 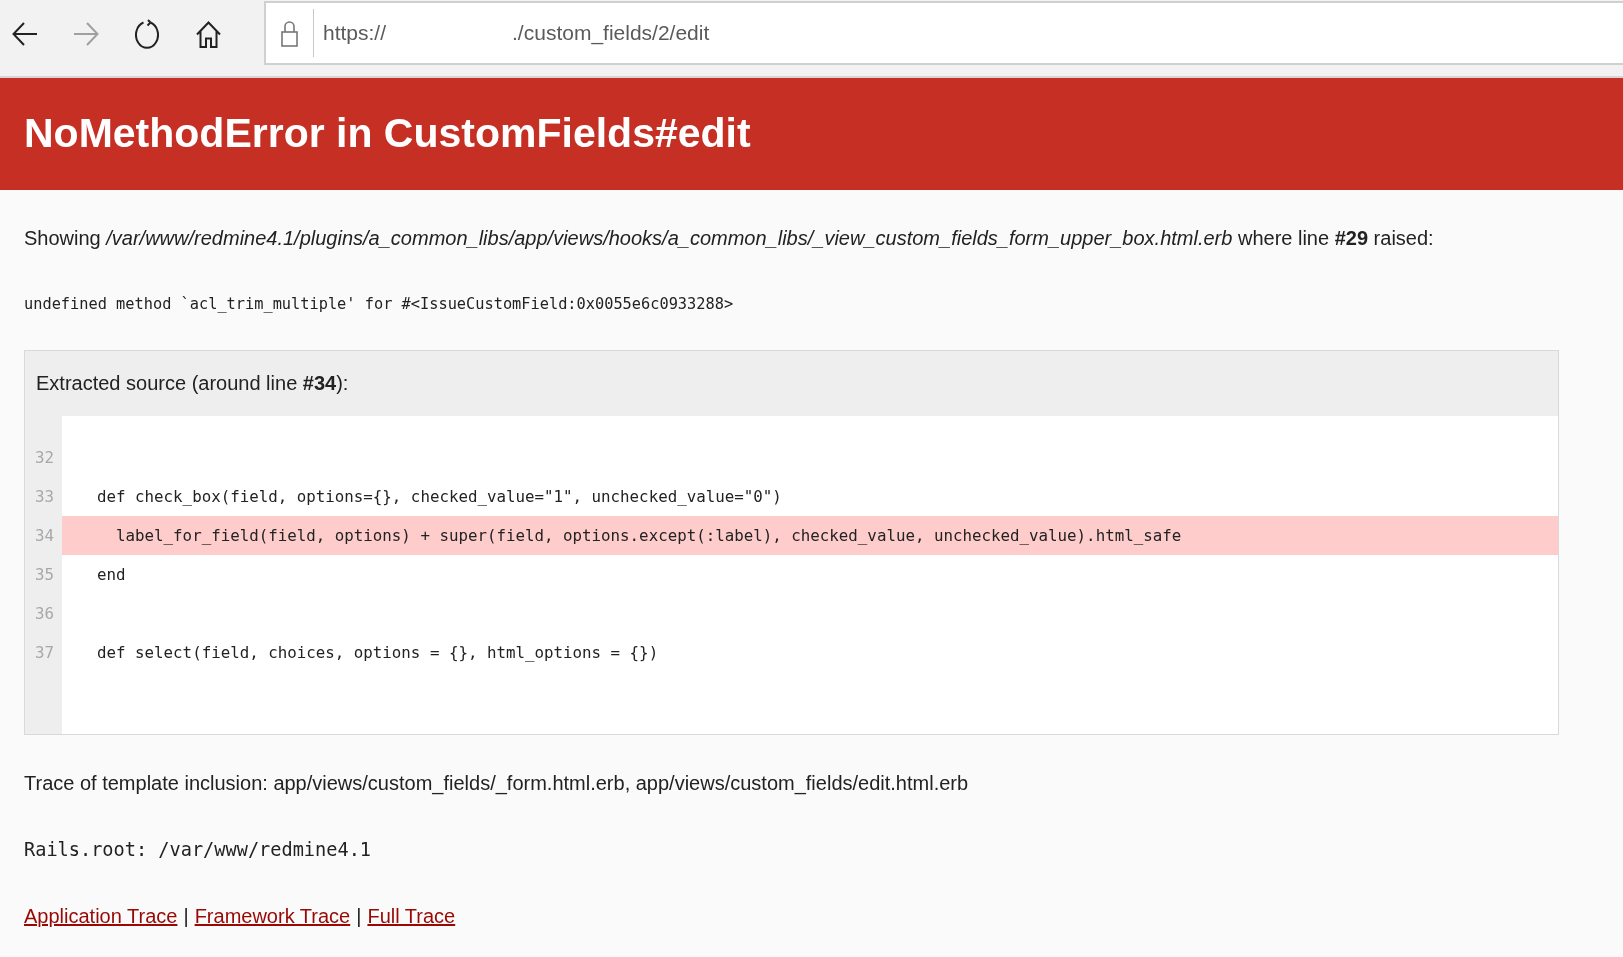 I want to click on url-text: ./custom_fields/2/edit, so click(x=611, y=33).